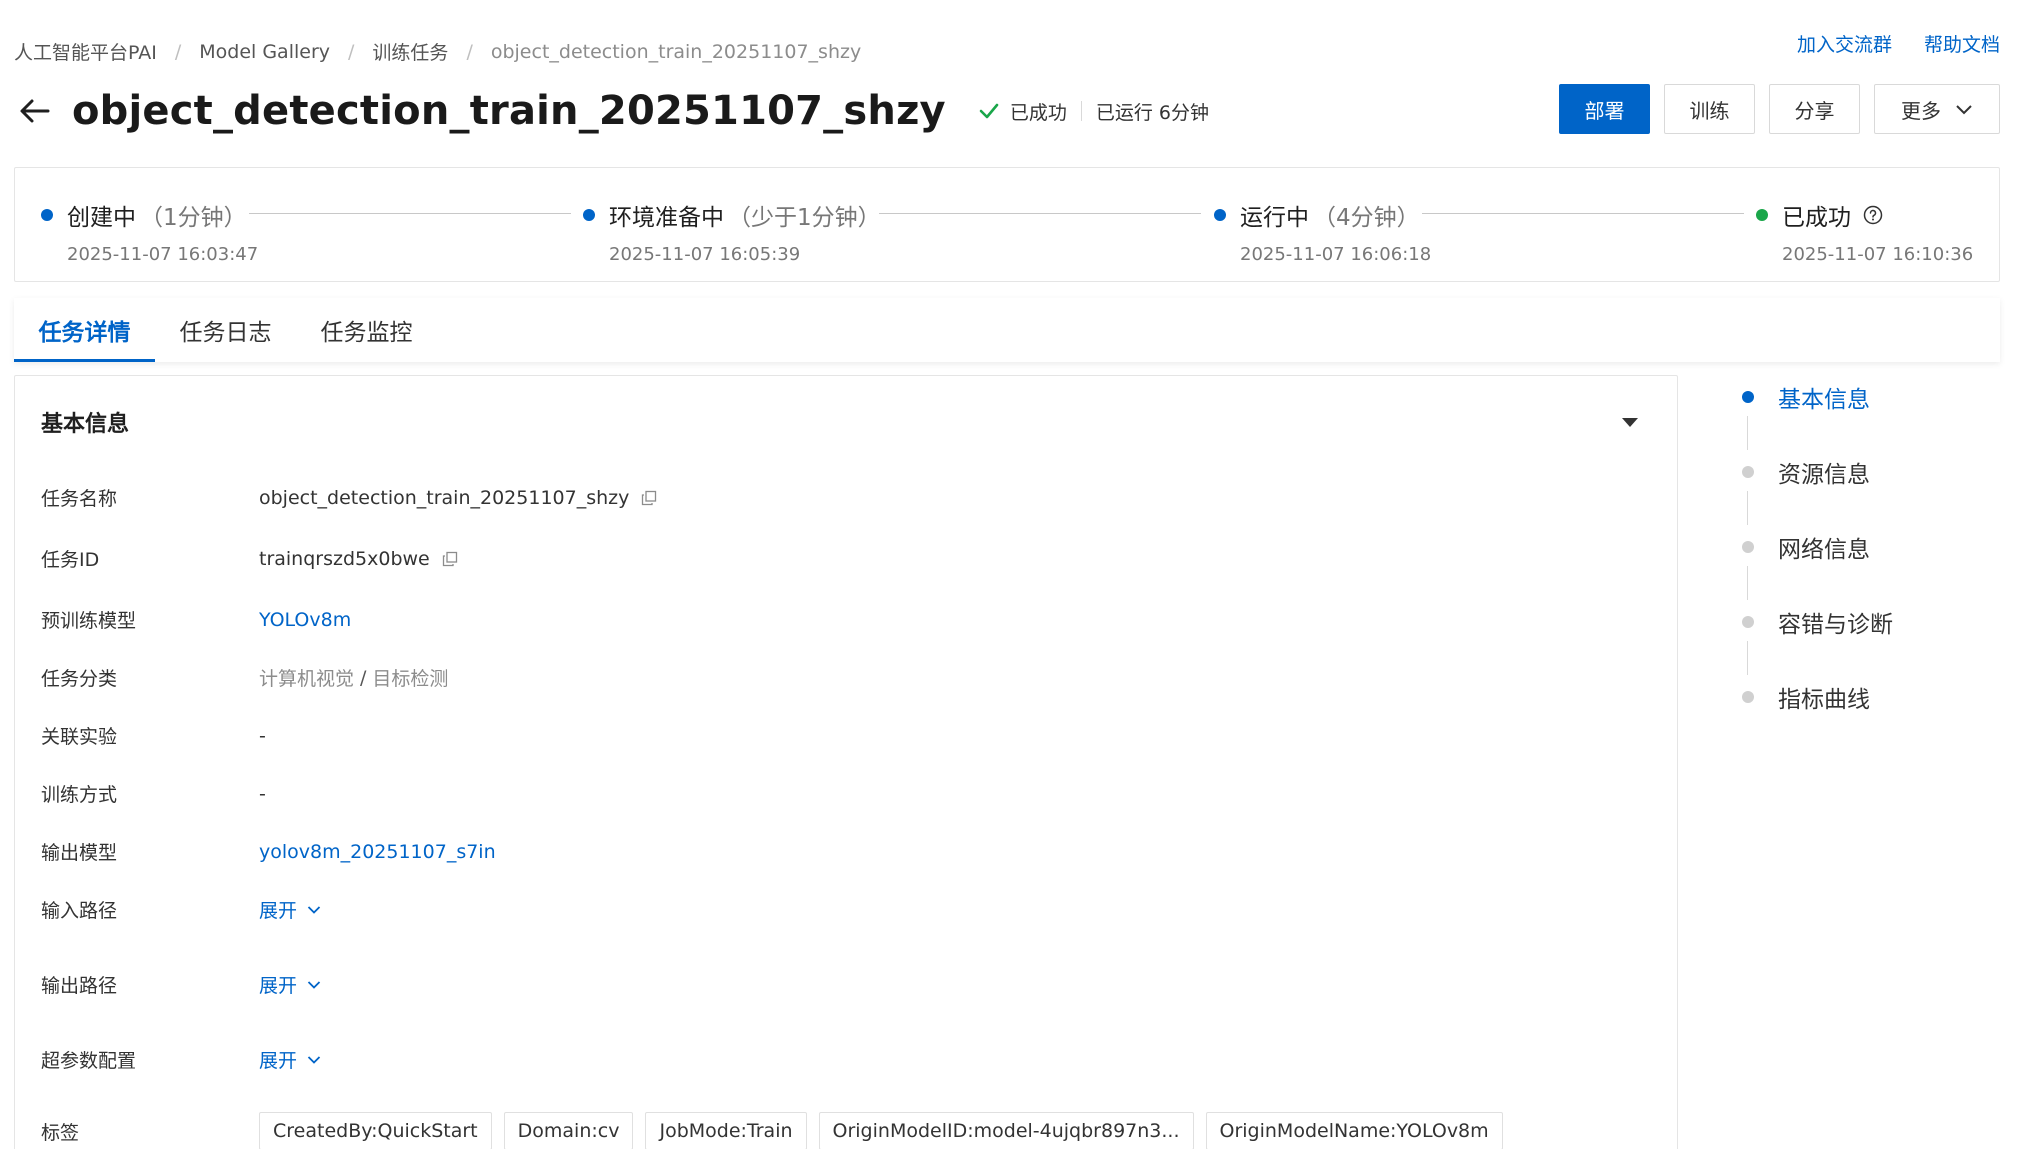  What do you see at coordinates (225, 330) in the screenshot?
I see `tab-task-logs: 任务日志` at bounding box center [225, 330].